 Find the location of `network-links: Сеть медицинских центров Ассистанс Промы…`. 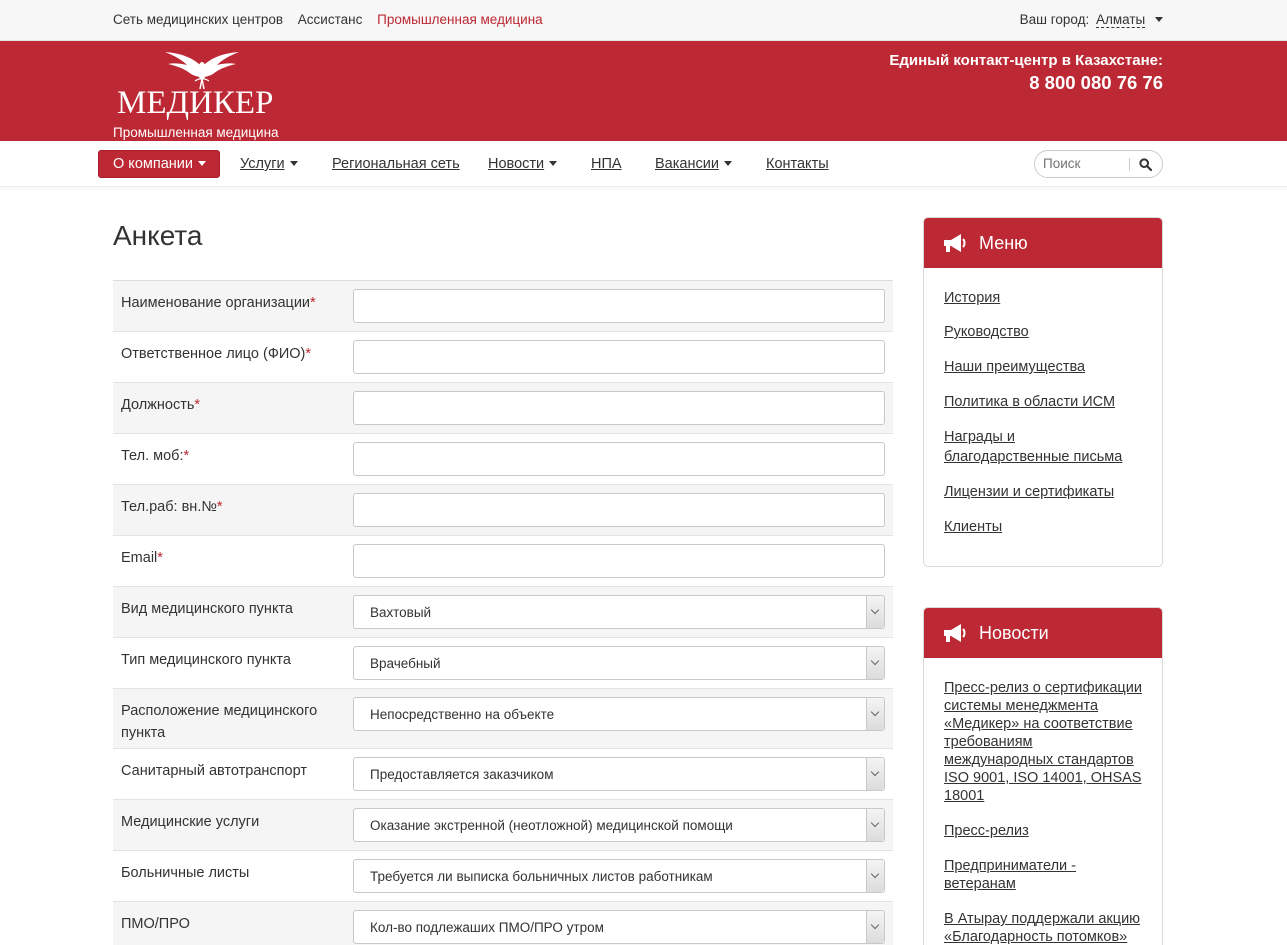

network-links: Сеть медицинских центров Ассистанс Промы… is located at coordinates (333, 19).